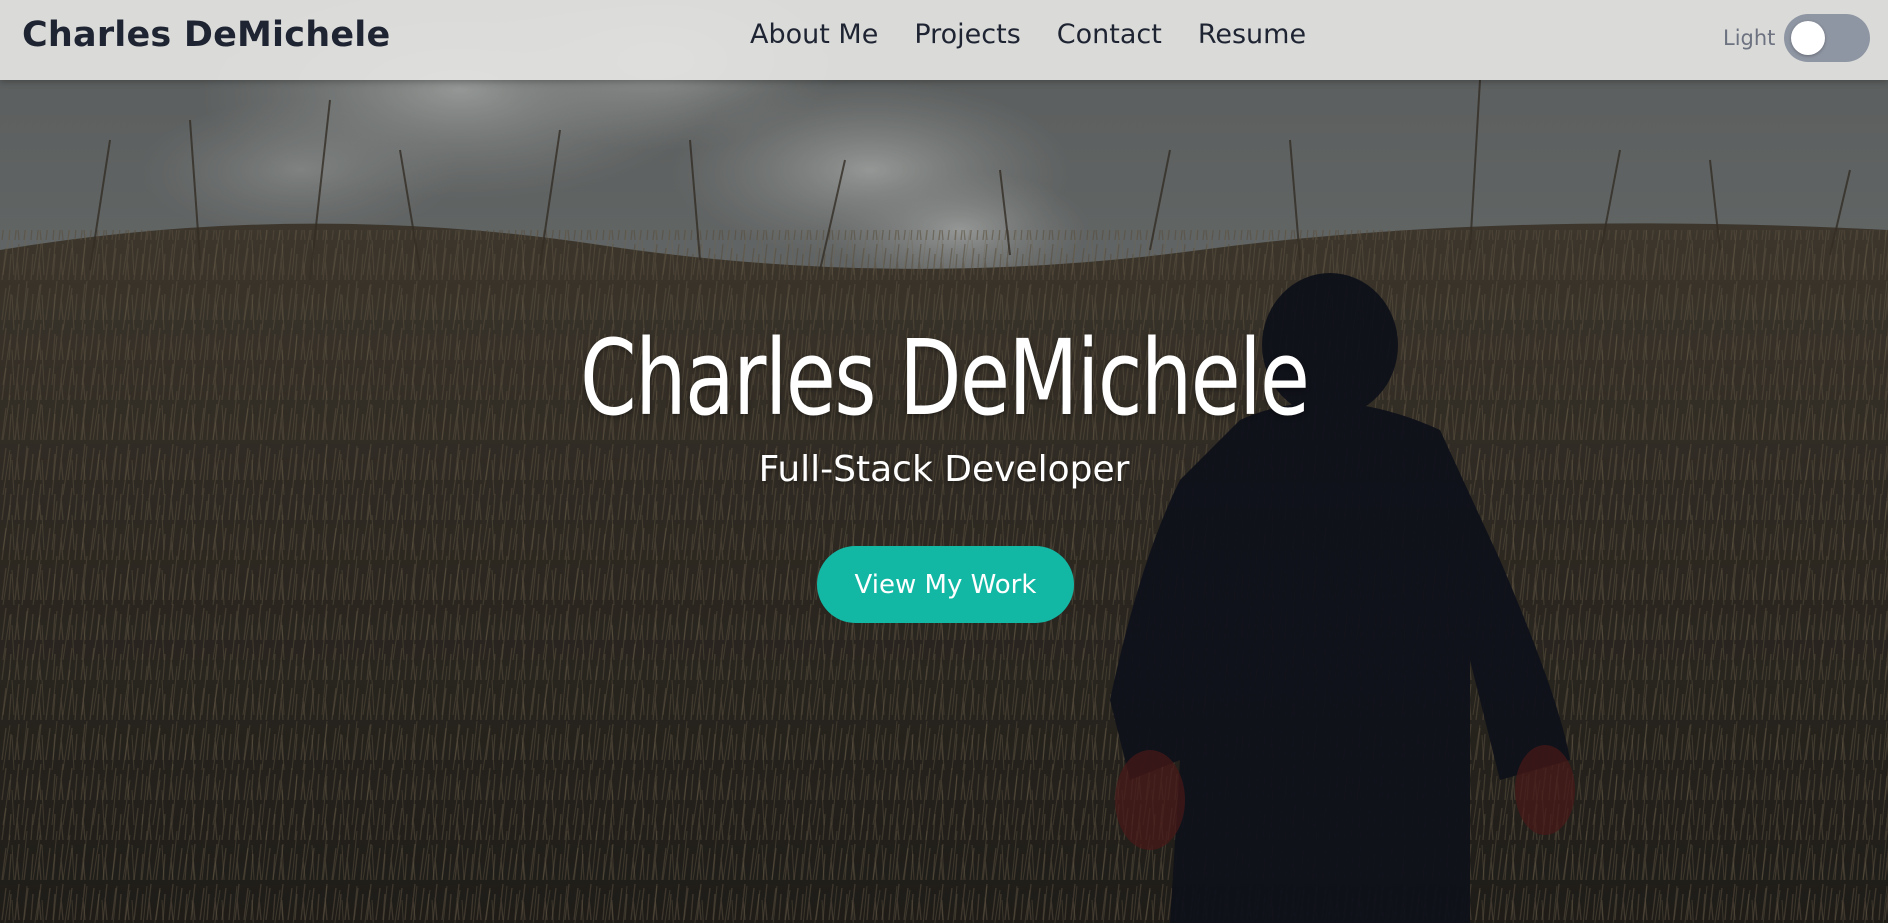  I want to click on theme-mode-label: Light, so click(1749, 38).